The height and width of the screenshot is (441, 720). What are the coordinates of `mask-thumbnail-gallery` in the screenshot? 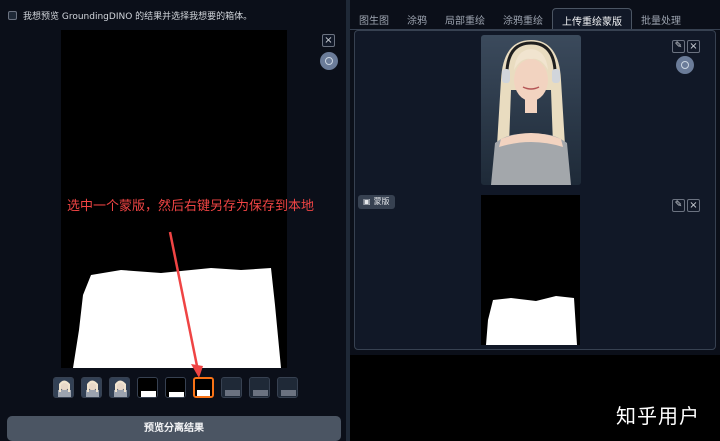 It's located at (175, 387).